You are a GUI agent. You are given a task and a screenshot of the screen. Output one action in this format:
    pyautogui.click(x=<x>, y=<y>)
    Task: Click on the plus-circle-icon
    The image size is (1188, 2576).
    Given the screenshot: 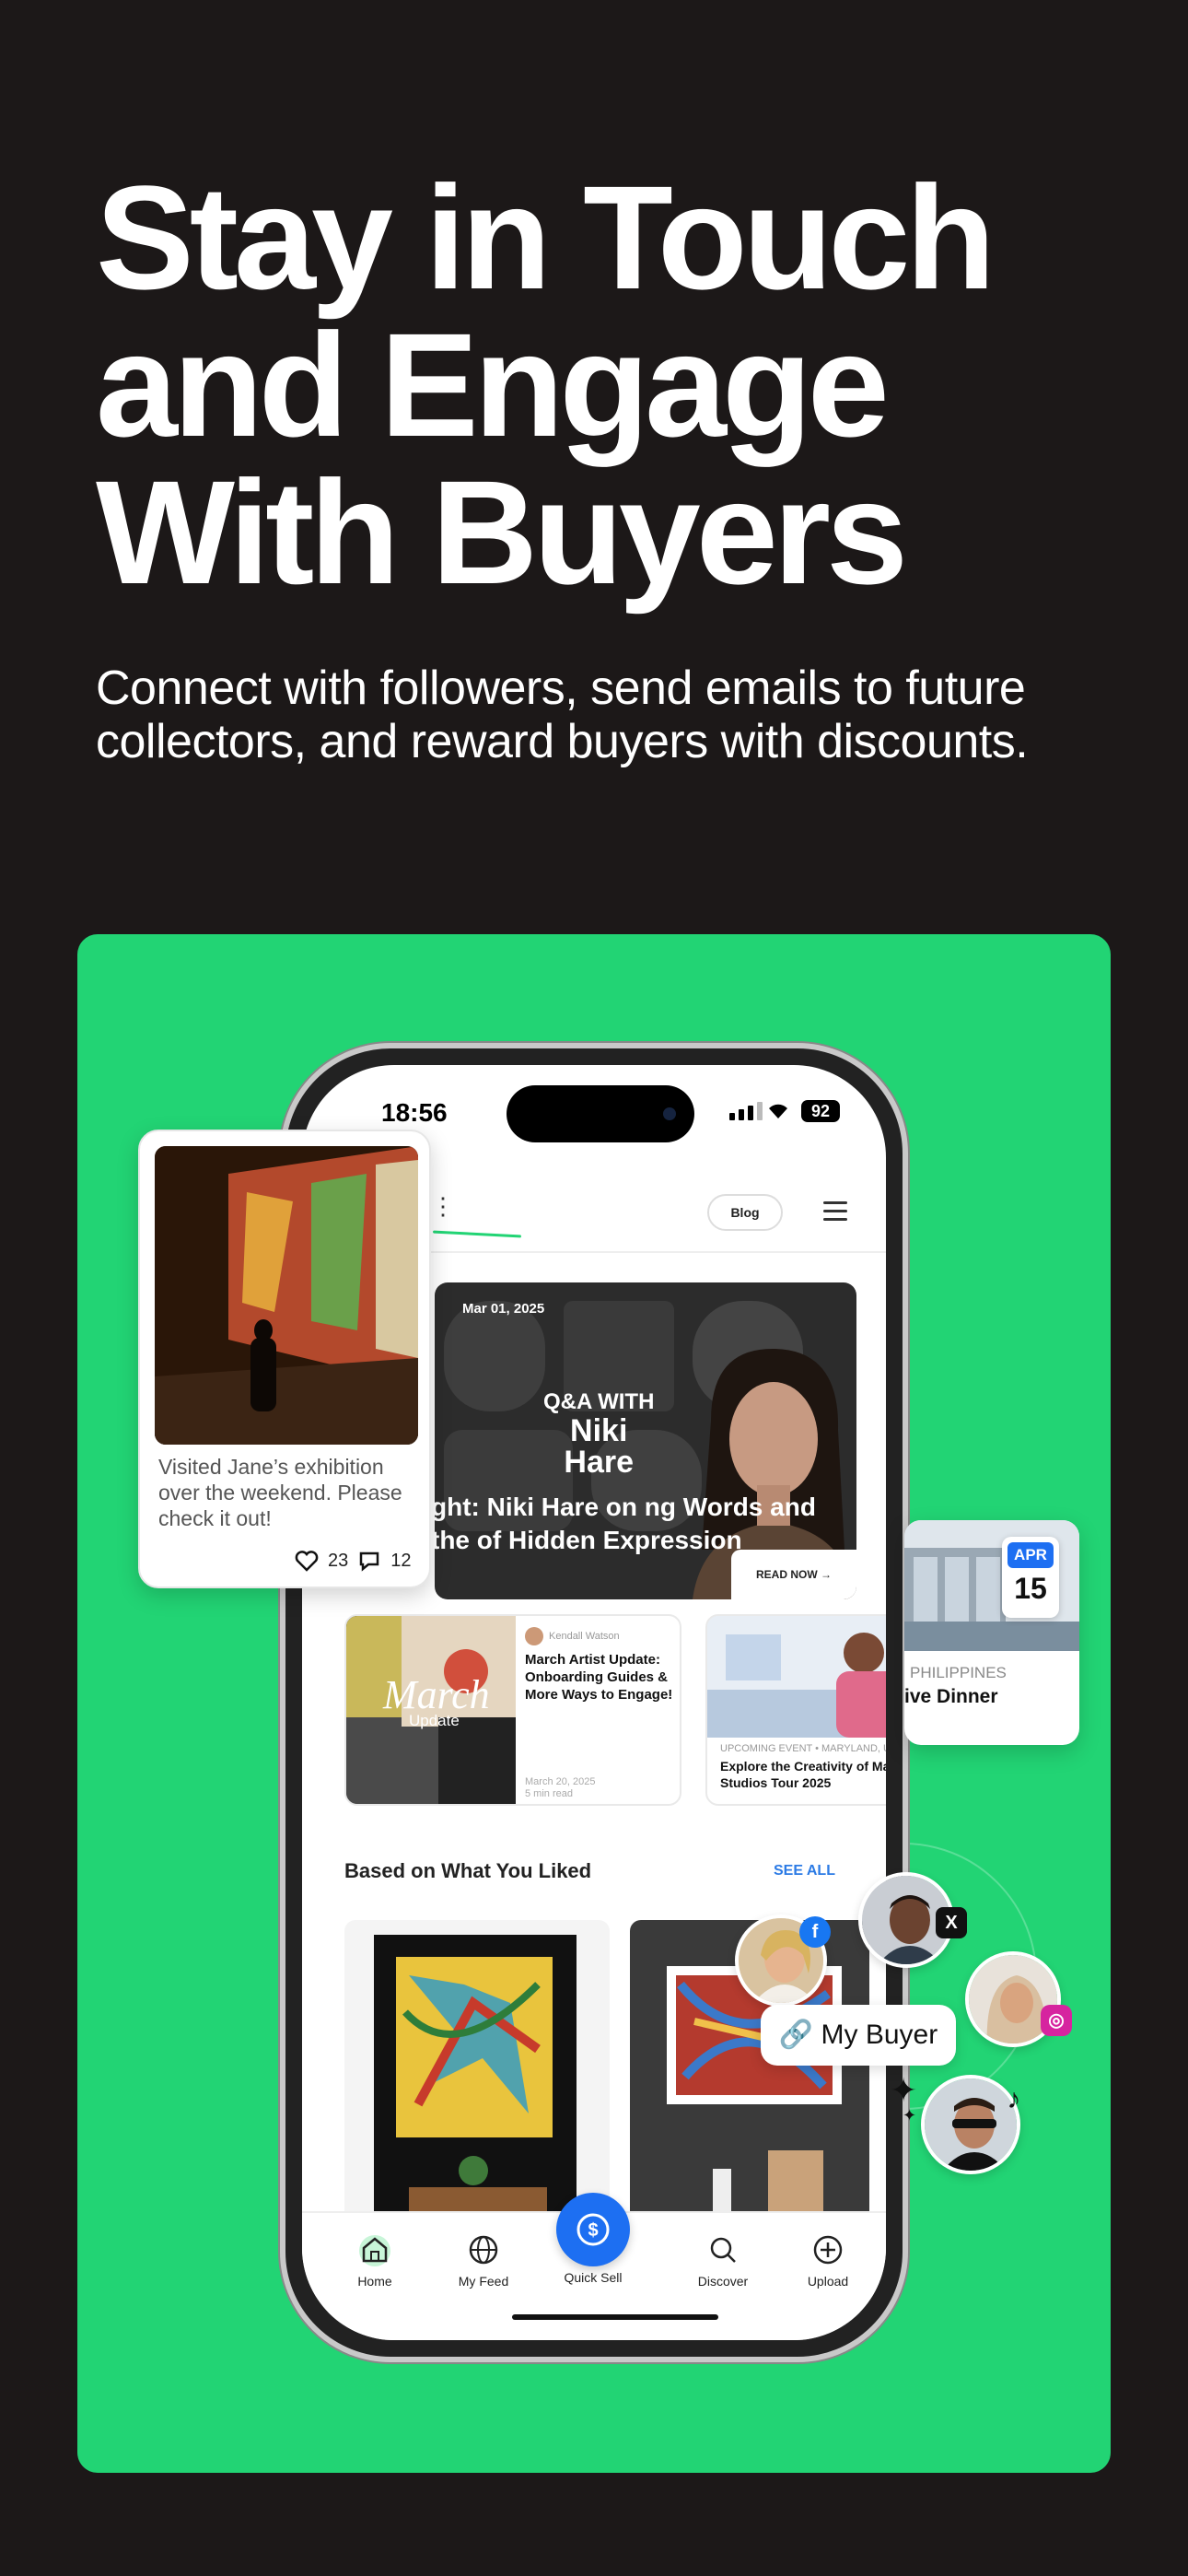 What is the action you would take?
    pyautogui.click(x=828, y=2250)
    